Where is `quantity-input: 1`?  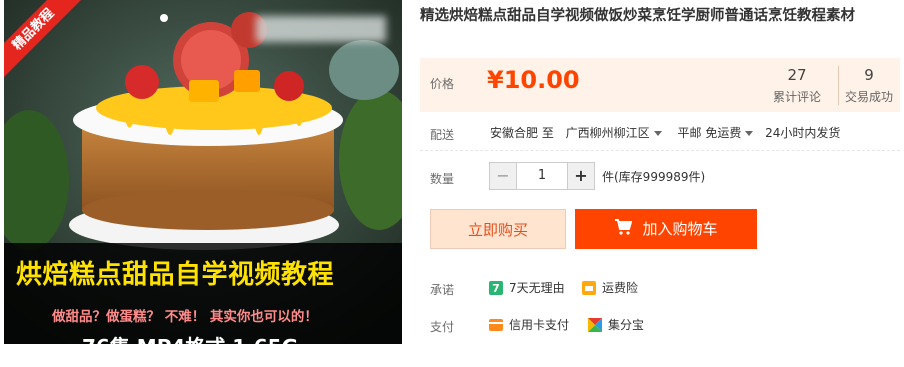 quantity-input: 1 is located at coordinates (542, 176).